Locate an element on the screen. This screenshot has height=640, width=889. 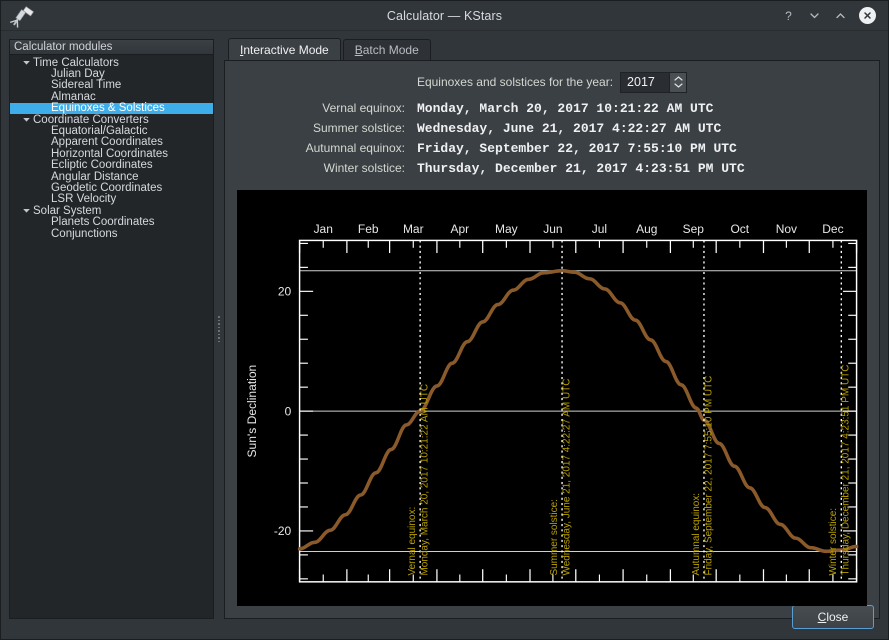
mode-tabs: Interactive Mode Batch Mode is located at coordinates (552, 49).